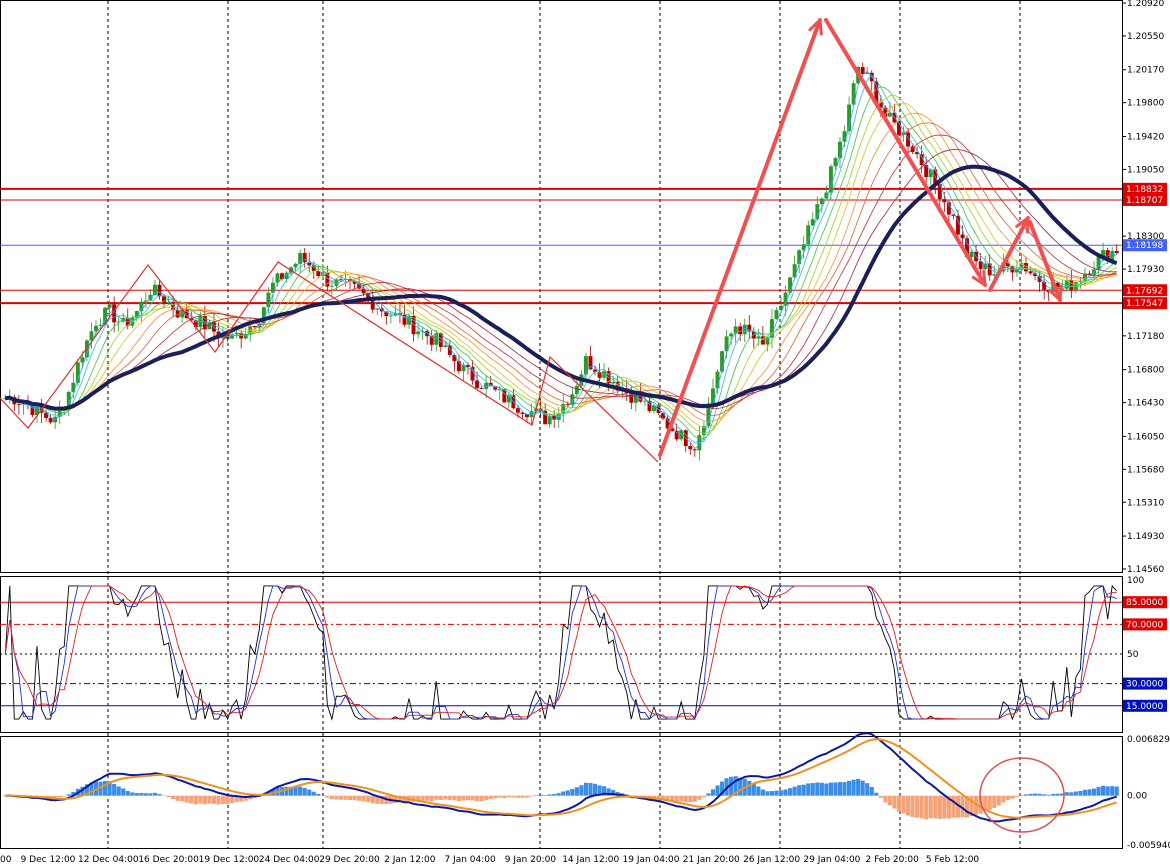  What do you see at coordinates (1144, 707) in the screenshot?
I see `stochastic-level-label: 15.0000` at bounding box center [1144, 707].